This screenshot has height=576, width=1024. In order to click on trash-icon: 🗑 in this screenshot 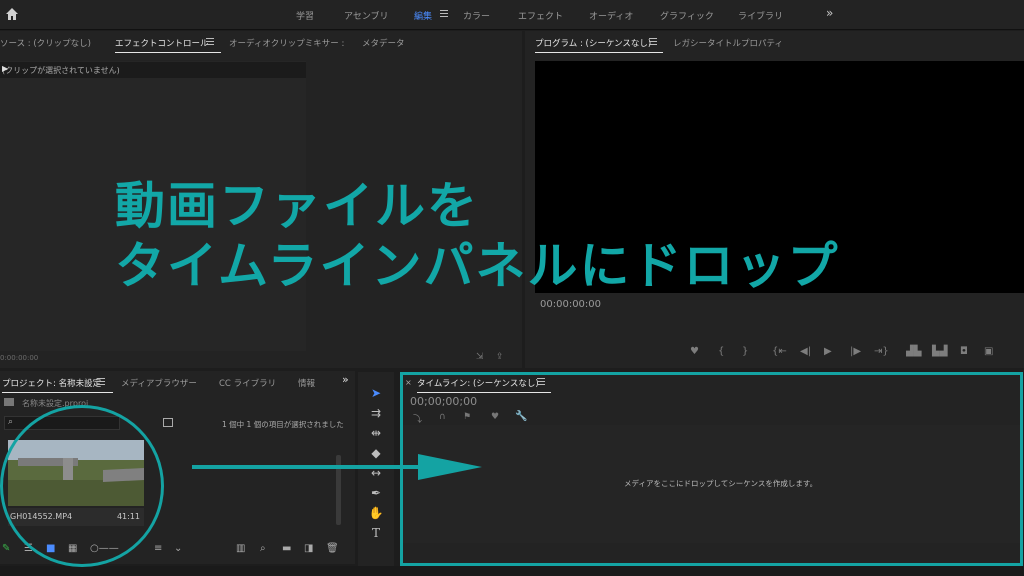, I will do `click(332, 548)`.